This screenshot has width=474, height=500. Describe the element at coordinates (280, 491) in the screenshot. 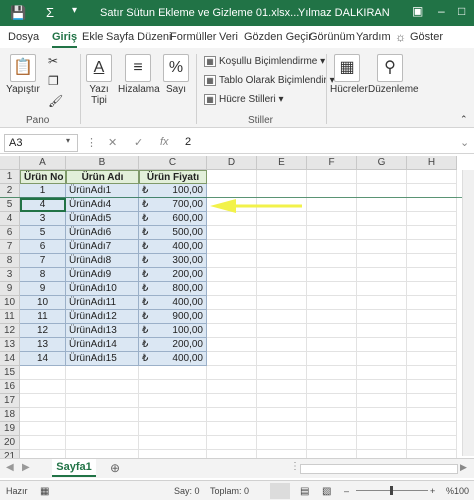

I see `normal-view-icon` at that location.